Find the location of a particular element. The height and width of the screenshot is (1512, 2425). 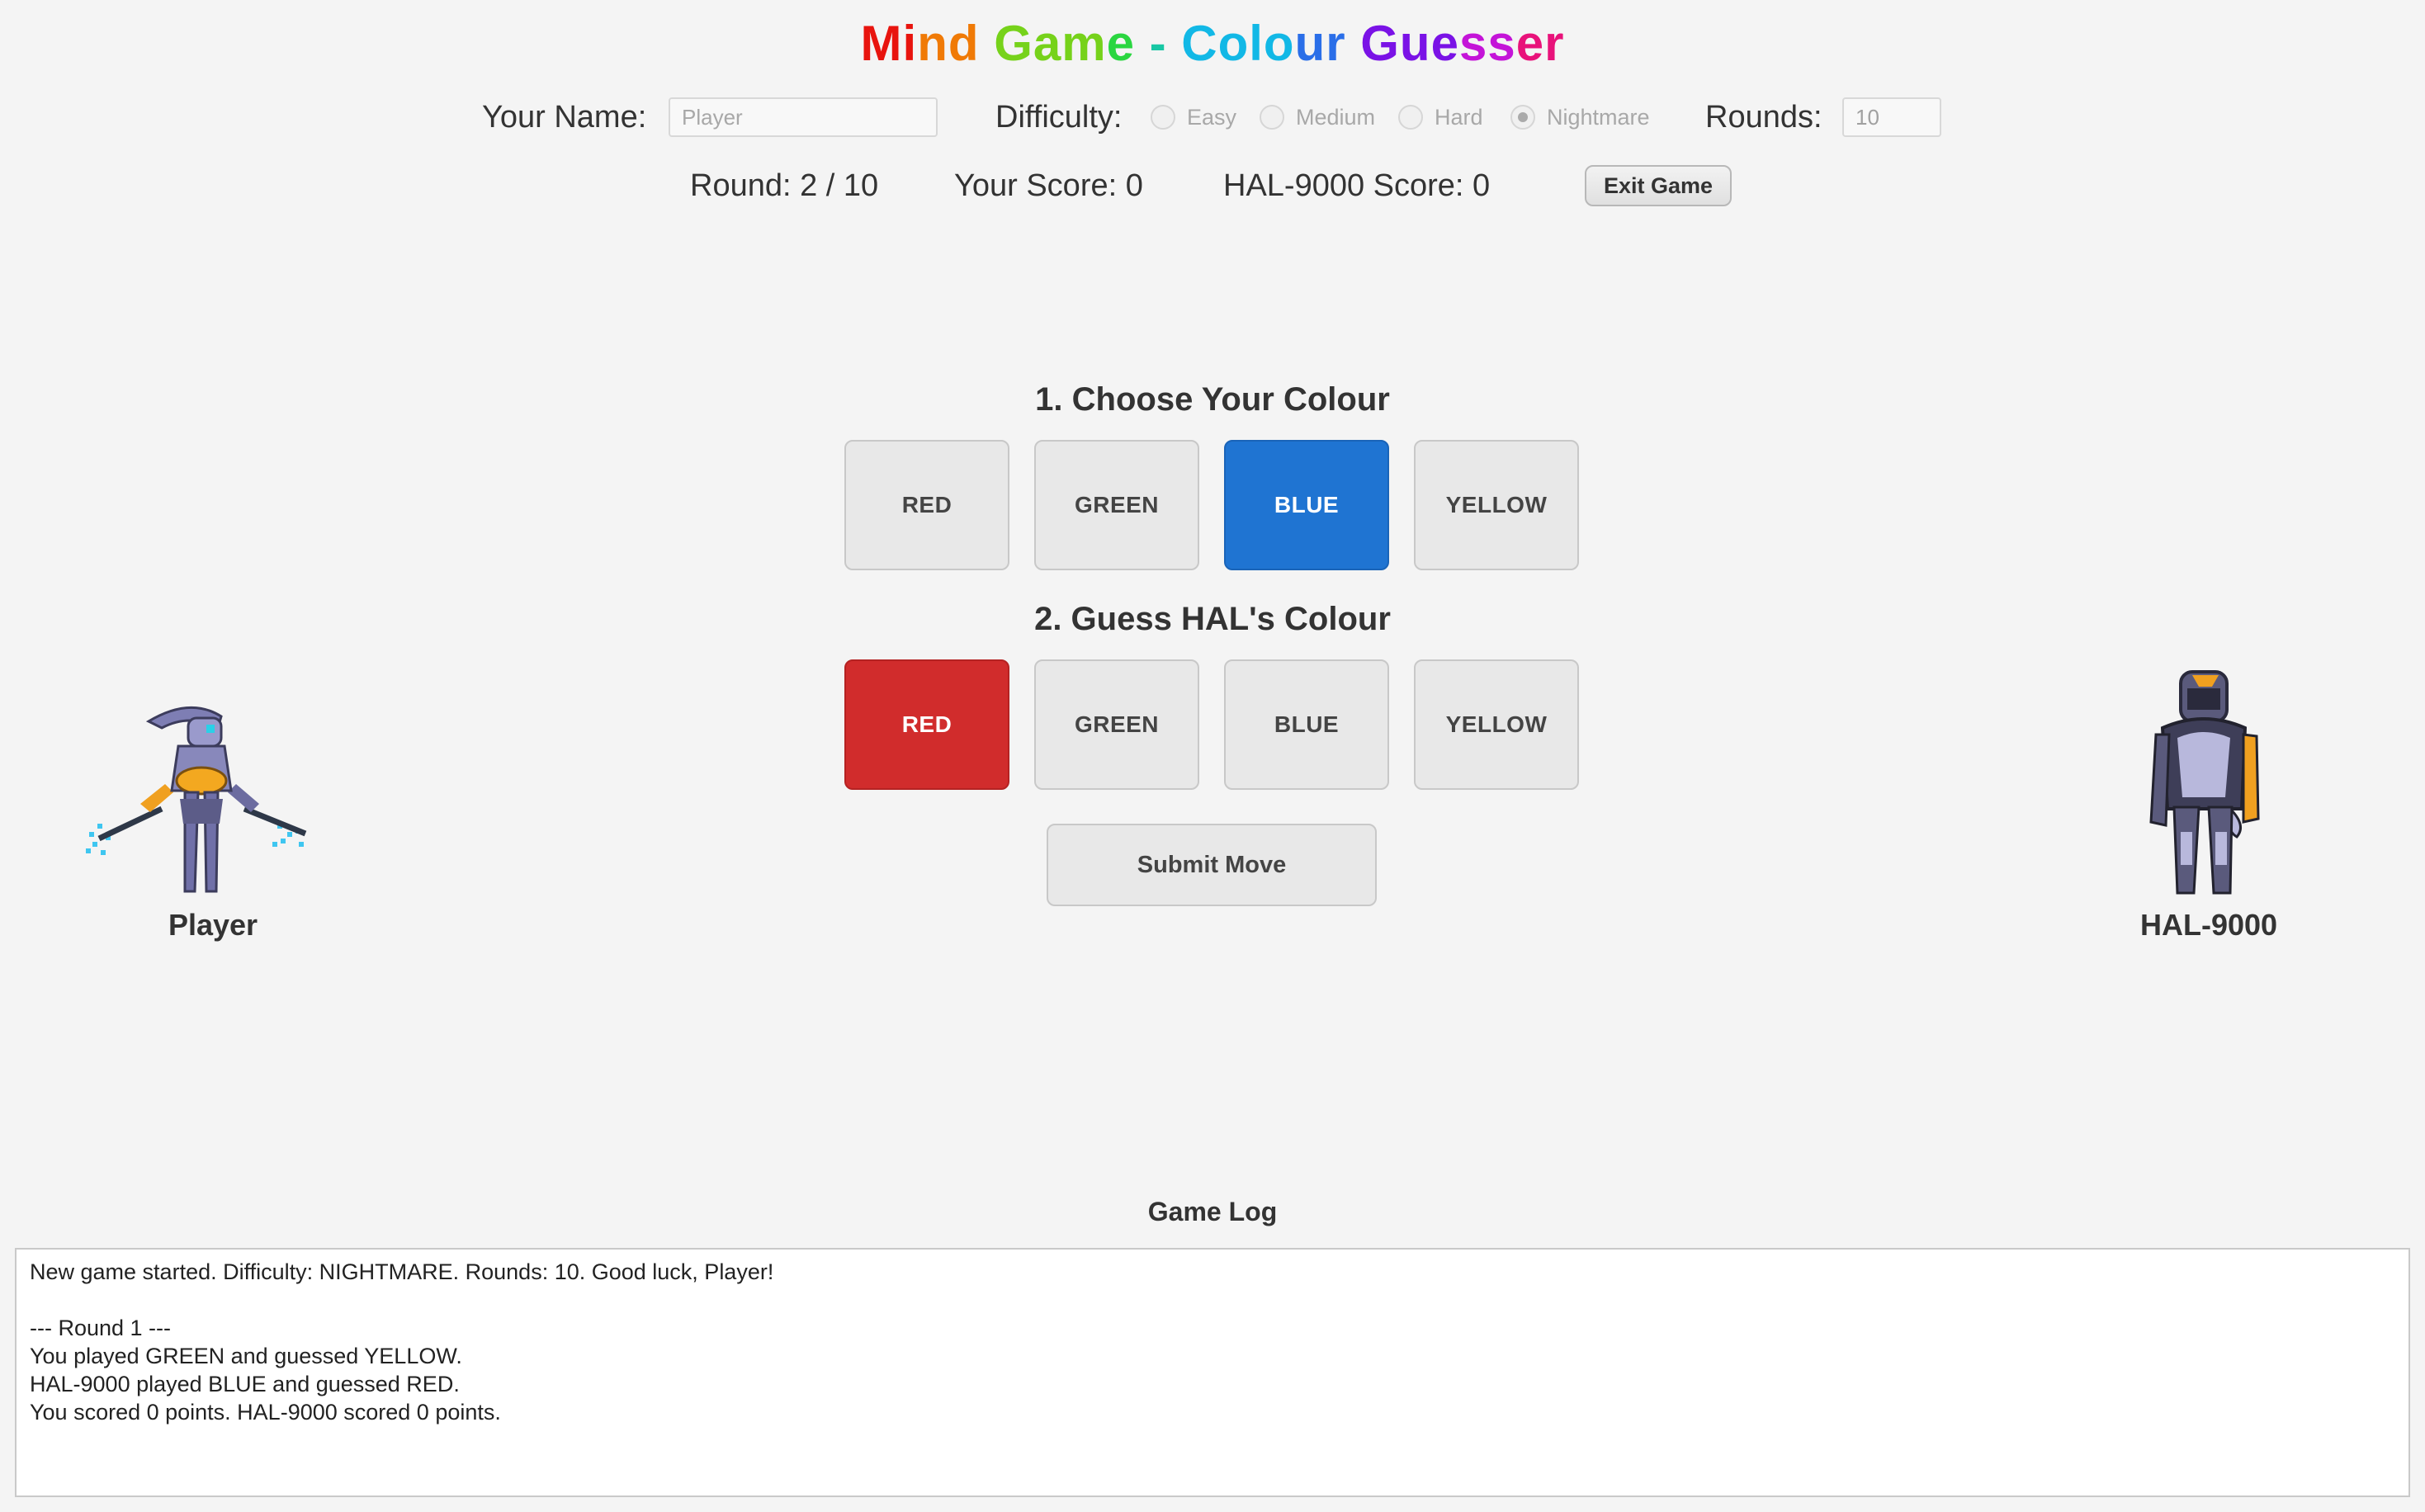

radio-label: Easy is located at coordinates (1212, 117).